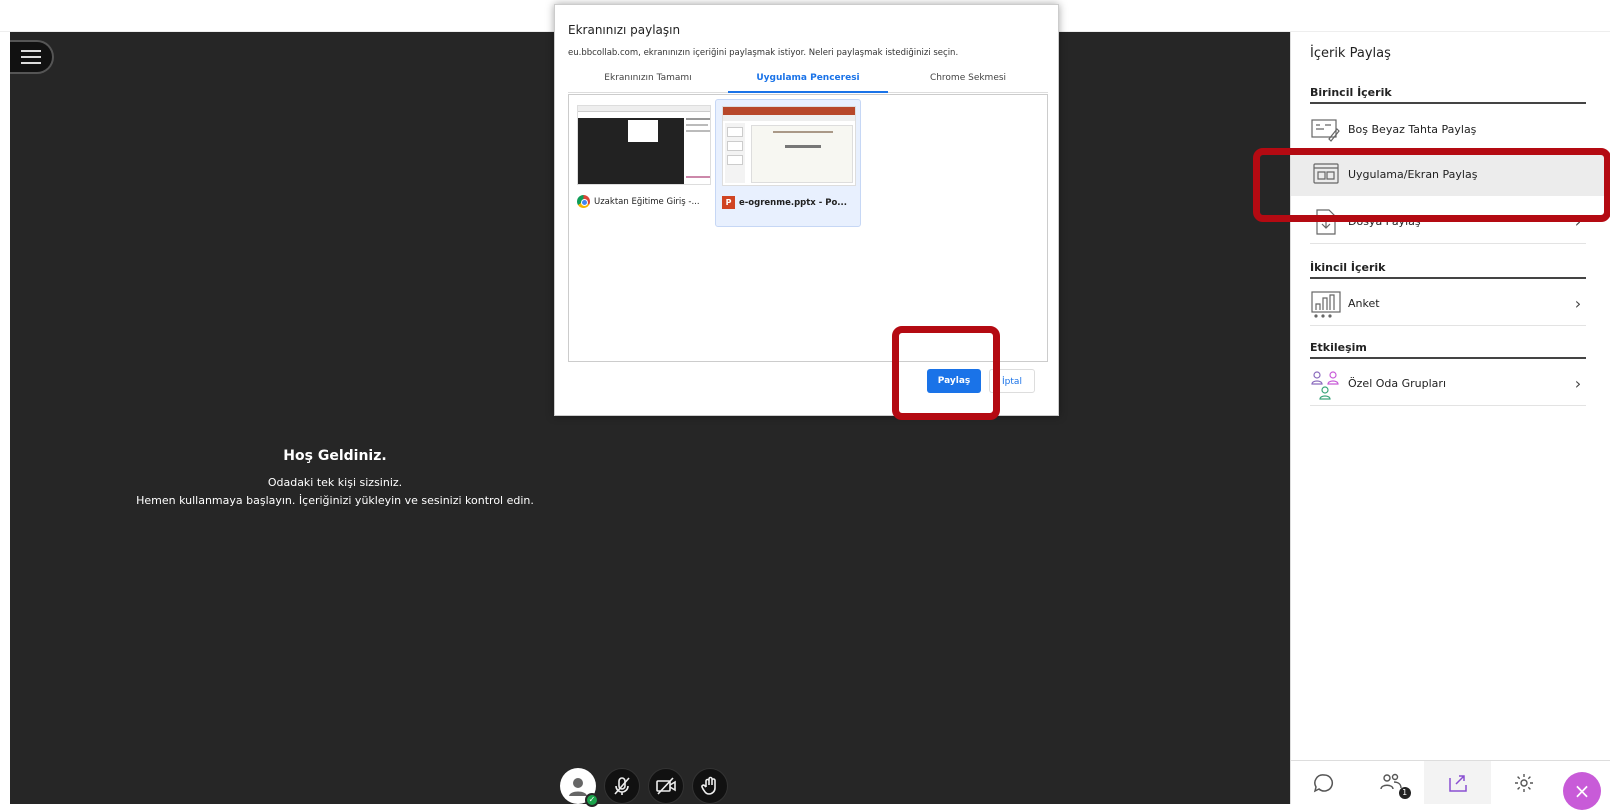 This screenshot has height=810, width=1610. I want to click on share-whiteboard-item: Boş Beyaz Tahta Paylaş, so click(1448, 130).